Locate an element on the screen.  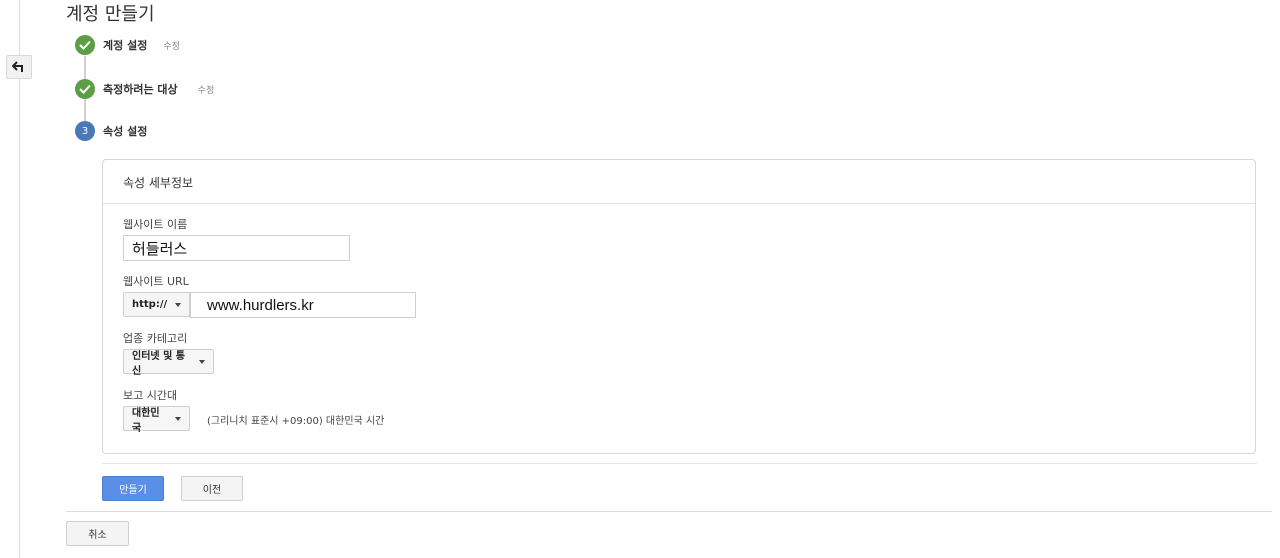
back-button is located at coordinates (19, 67).